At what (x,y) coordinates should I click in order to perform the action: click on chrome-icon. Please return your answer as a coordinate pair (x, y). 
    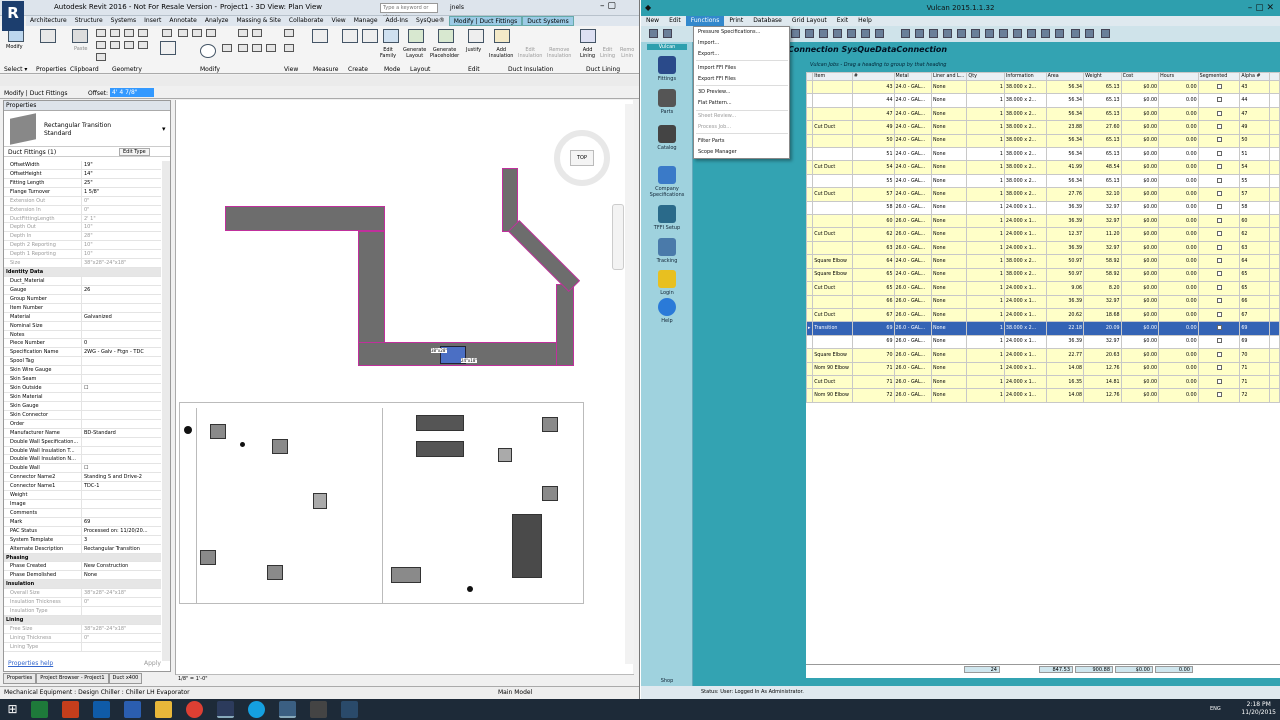
    Looking at the image, I should click on (194, 709).